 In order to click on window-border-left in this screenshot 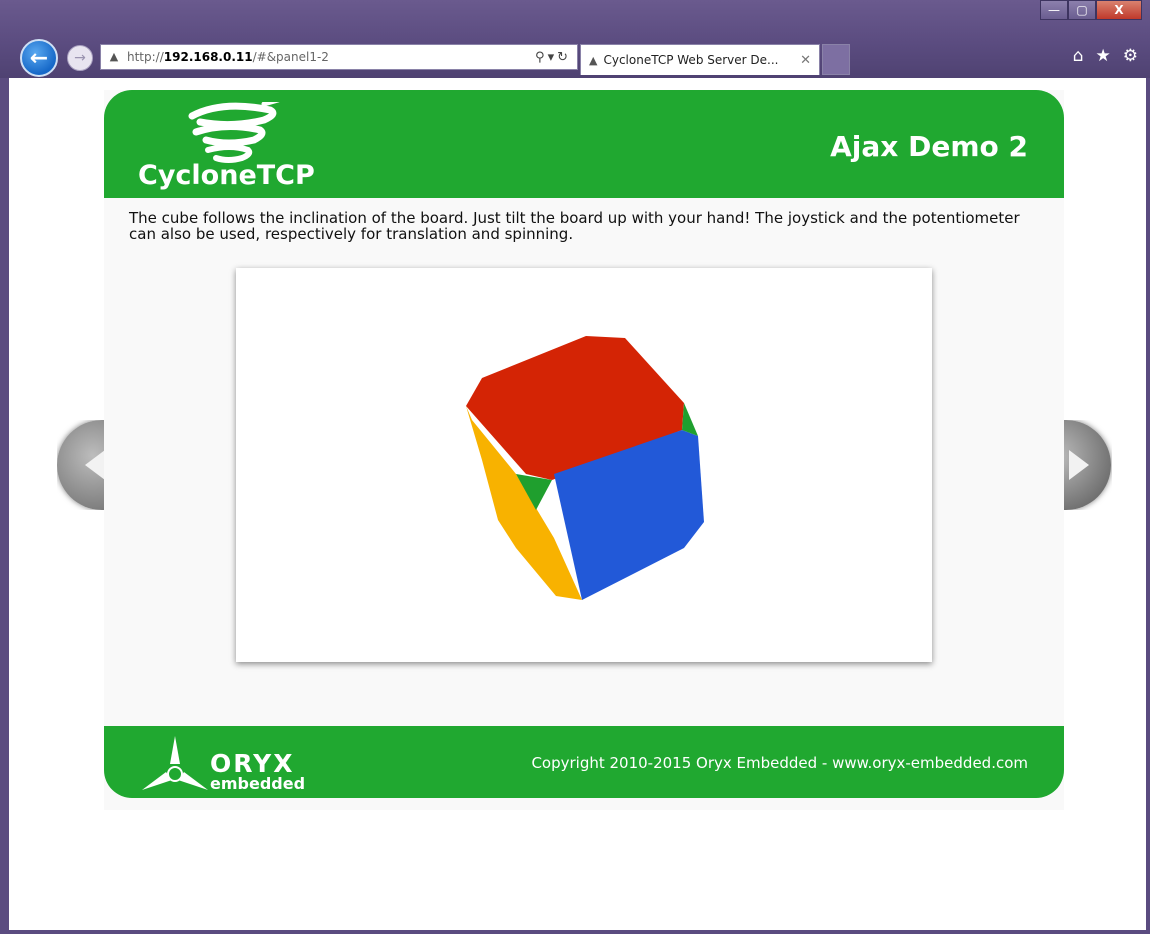, I will do `click(4, 506)`.